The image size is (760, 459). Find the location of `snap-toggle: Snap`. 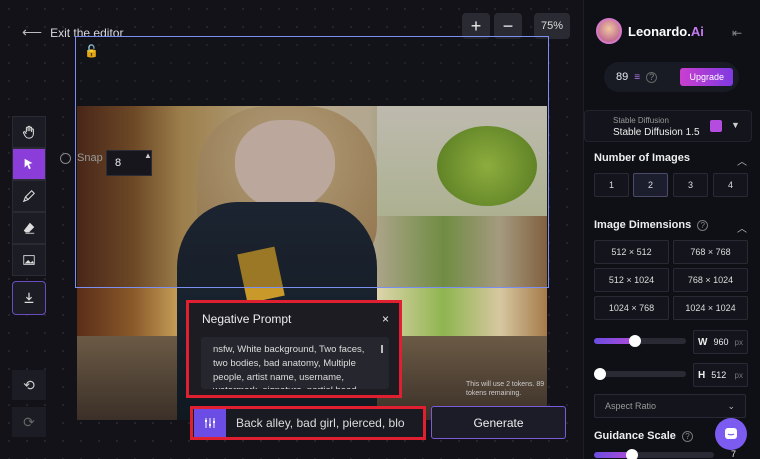

snap-toggle: Snap is located at coordinates (81, 158).